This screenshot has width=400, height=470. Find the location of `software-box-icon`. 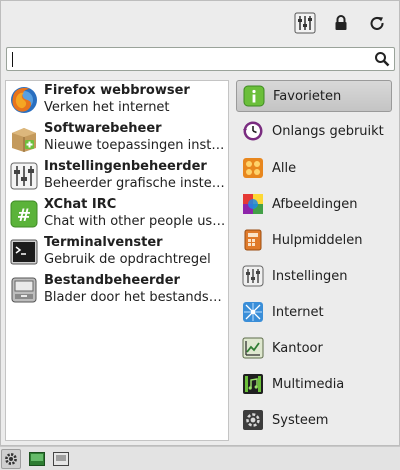

software-box-icon is located at coordinates (24, 140).